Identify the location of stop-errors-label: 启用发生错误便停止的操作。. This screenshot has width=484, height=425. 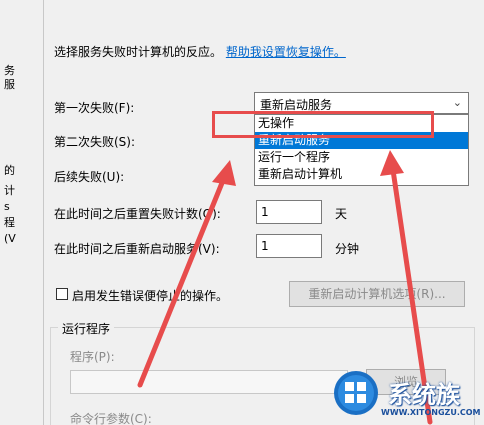
(150, 296).